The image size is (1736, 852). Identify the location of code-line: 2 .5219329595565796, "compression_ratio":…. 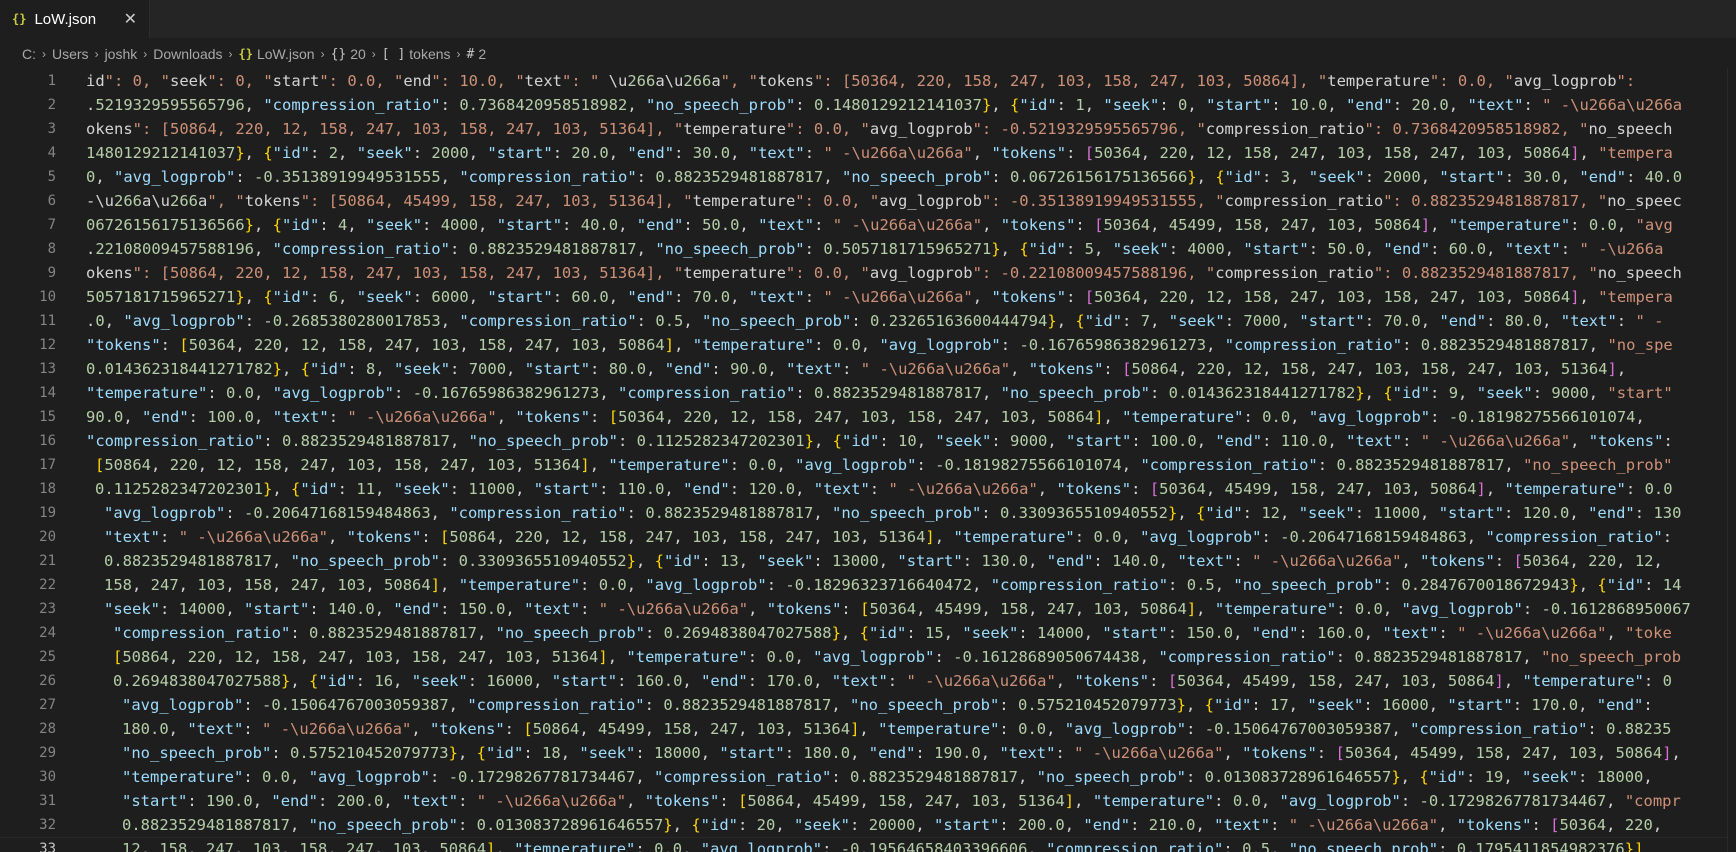
(868, 105).